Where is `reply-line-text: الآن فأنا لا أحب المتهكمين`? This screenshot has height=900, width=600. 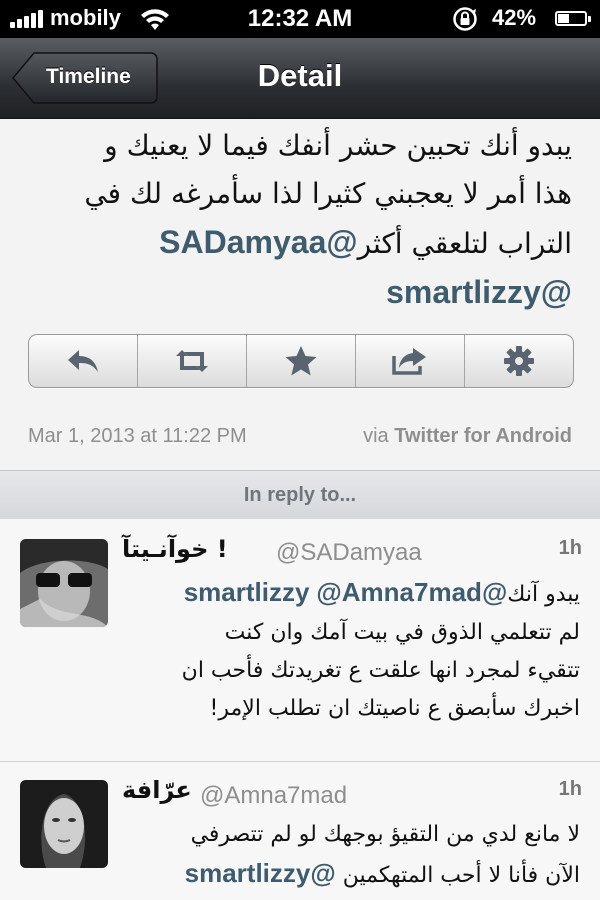 reply-line-text: الآن فأنا لا أحب المتهكمين is located at coordinates (461, 875).